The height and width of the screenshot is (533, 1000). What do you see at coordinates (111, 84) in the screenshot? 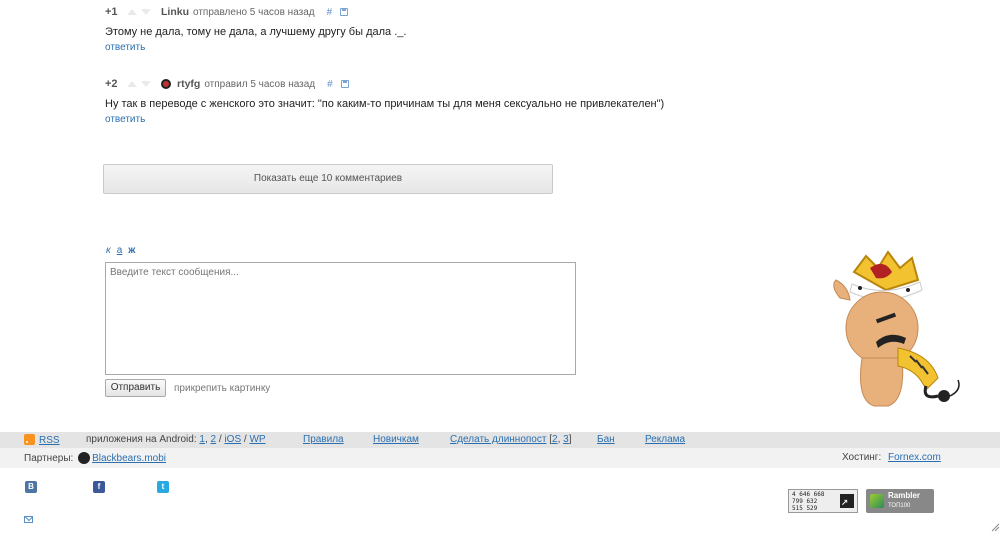
I see `comment-rating: +2` at bounding box center [111, 84].